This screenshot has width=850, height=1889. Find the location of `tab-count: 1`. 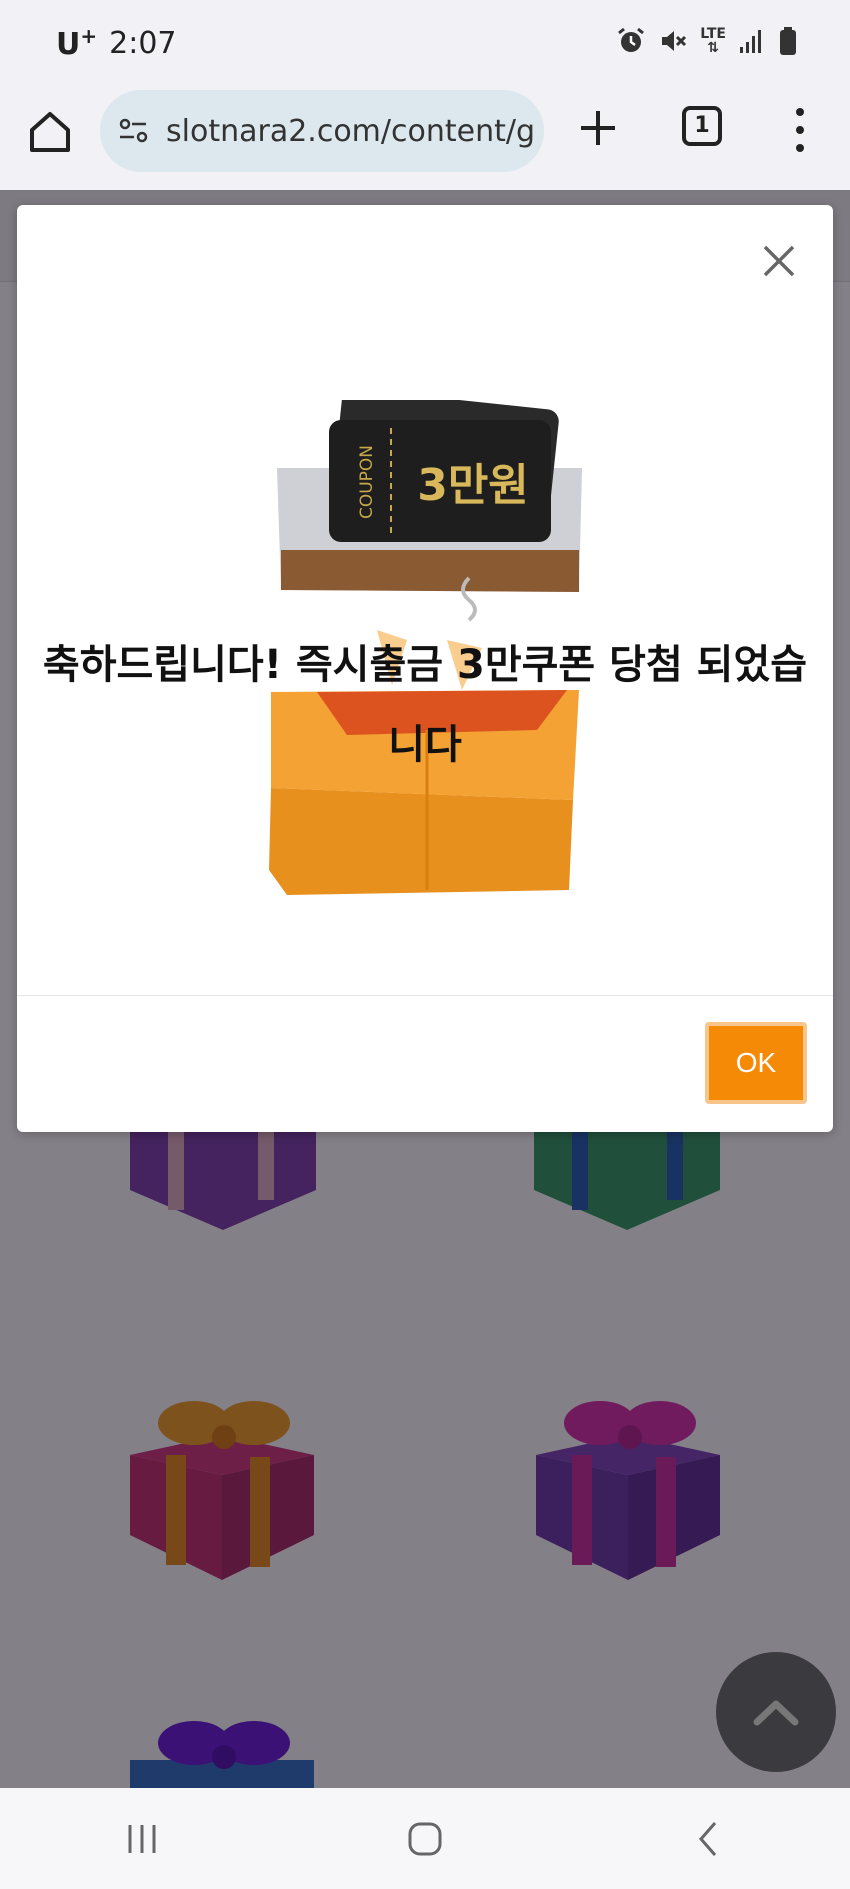

tab-count: 1 is located at coordinates (702, 125).